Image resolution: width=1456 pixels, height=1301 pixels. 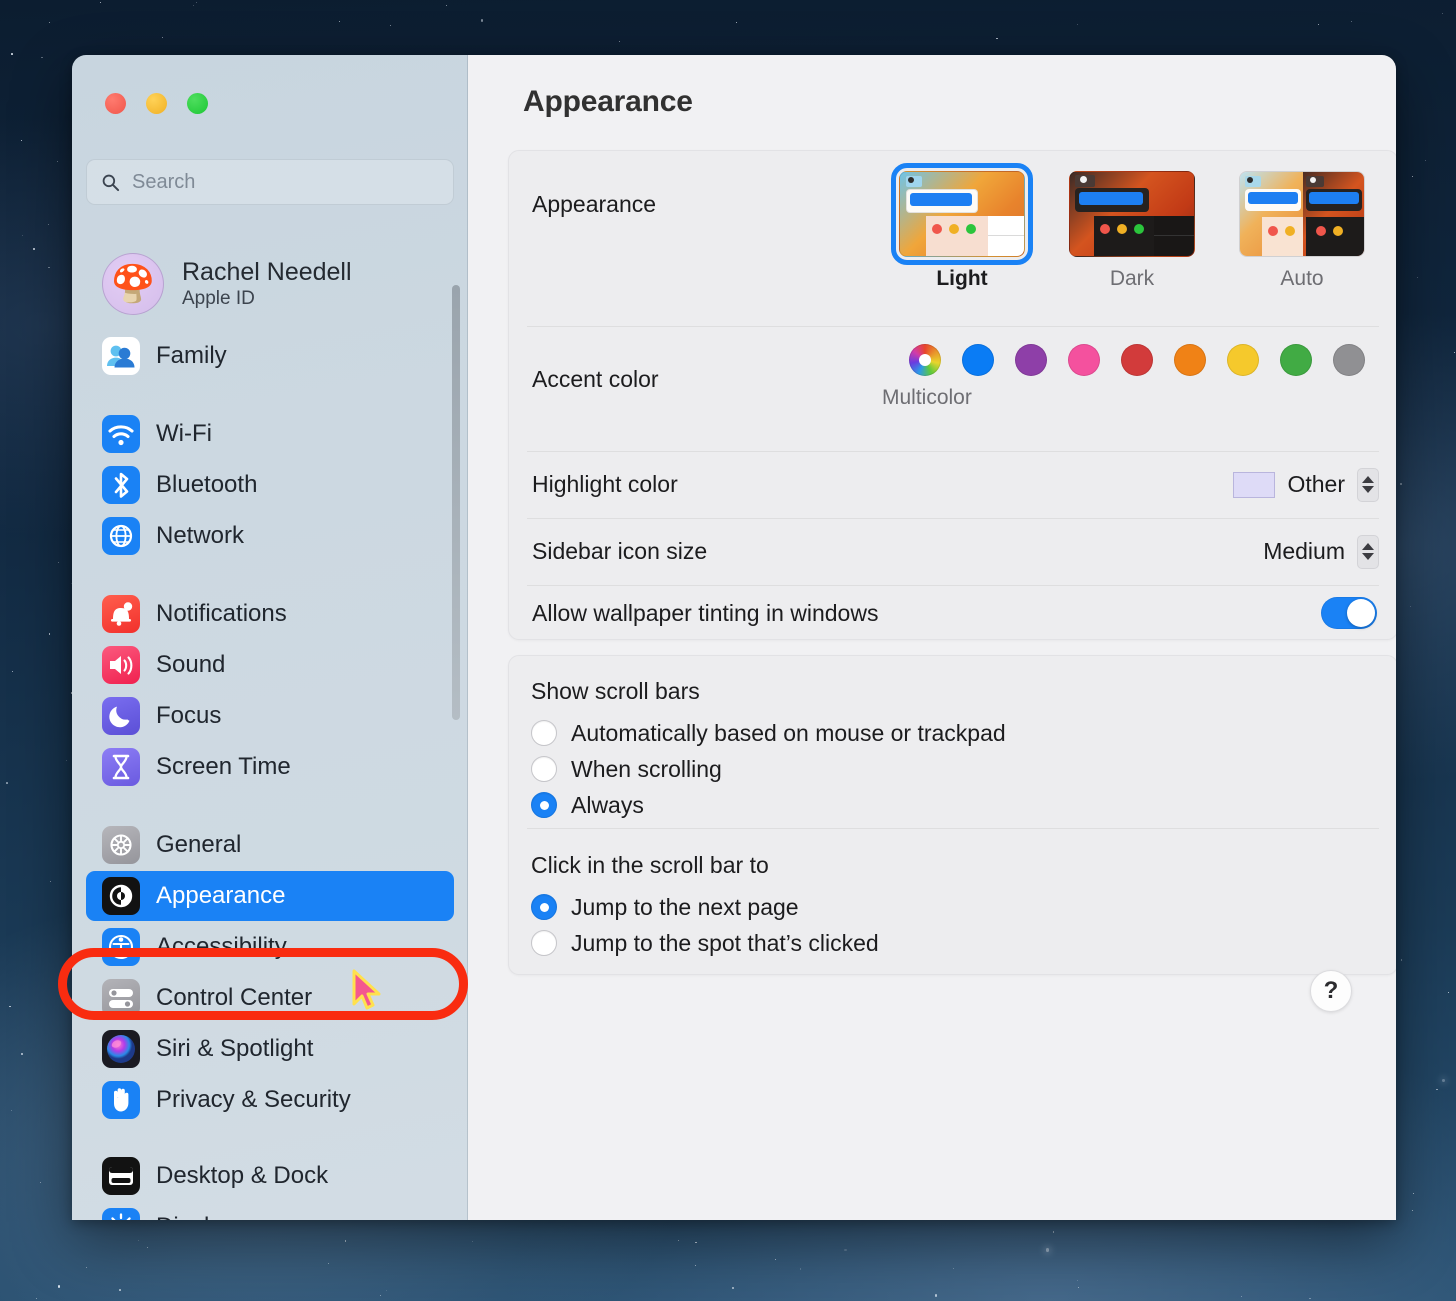 What do you see at coordinates (608, 101) in the screenshot?
I see `page-title: Appearance` at bounding box center [608, 101].